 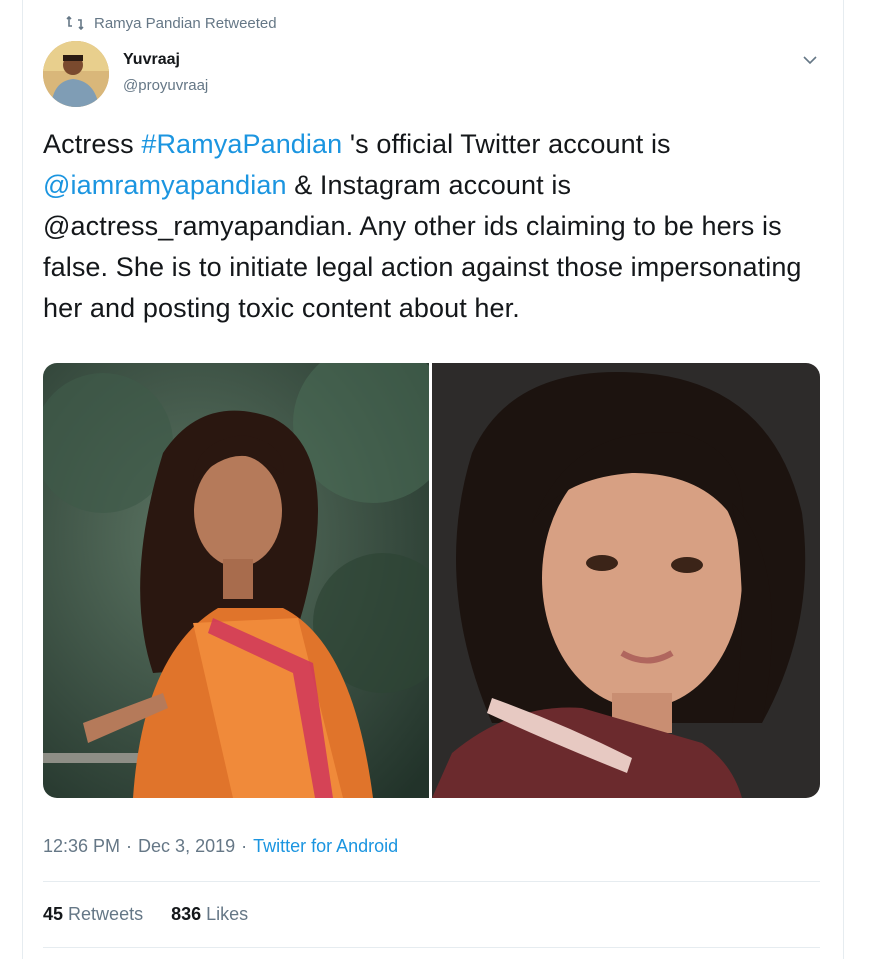 I want to click on author-handle: @proyuvraaj, so click(x=165, y=86).